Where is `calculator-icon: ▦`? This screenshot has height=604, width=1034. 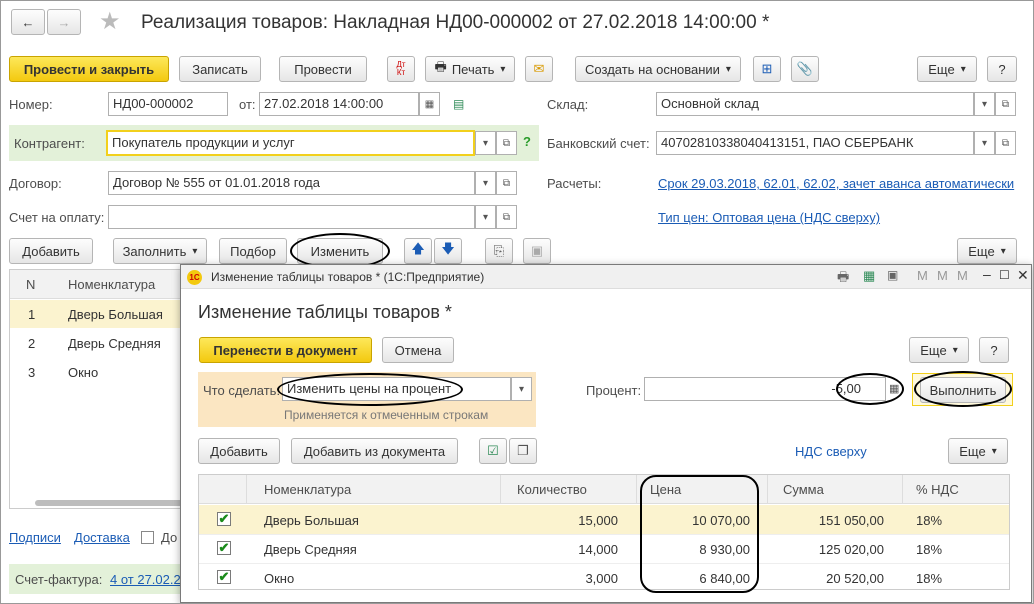
calculator-icon: ▦ is located at coordinates (894, 388).